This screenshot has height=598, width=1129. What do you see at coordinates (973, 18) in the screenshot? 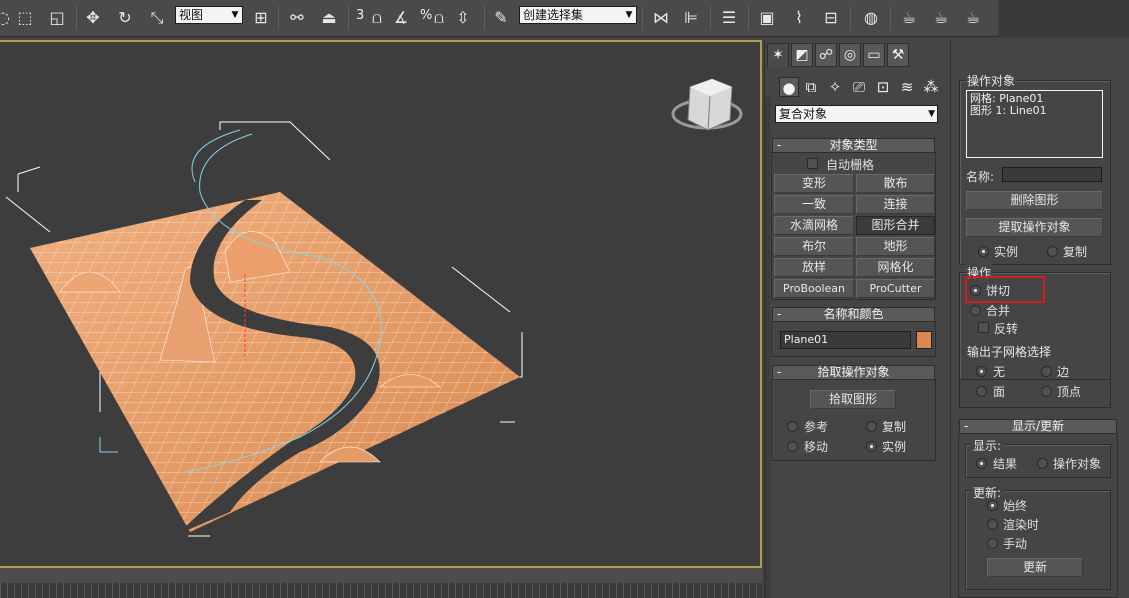
I see `render-production-icon: ☕` at bounding box center [973, 18].